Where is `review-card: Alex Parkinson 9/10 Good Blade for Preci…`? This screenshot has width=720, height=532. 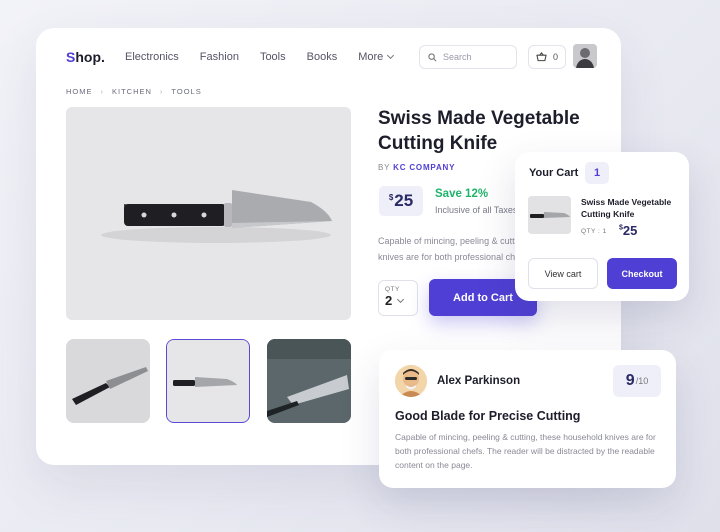
review-card: Alex Parkinson 9/10 Good Blade for Preci… is located at coordinates (527, 419).